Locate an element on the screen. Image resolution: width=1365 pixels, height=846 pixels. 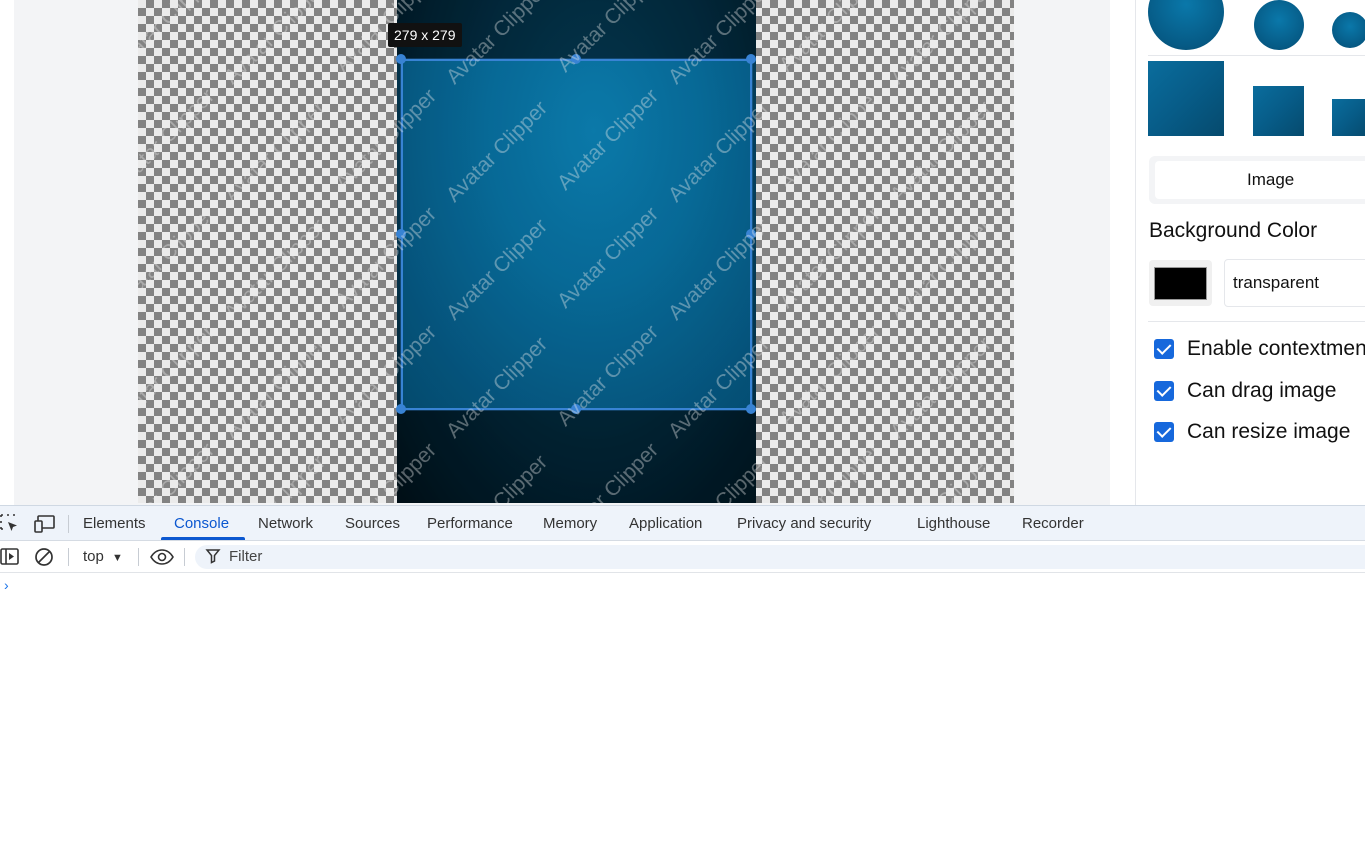
device-toolbar-icon is located at coordinates (44, 524).